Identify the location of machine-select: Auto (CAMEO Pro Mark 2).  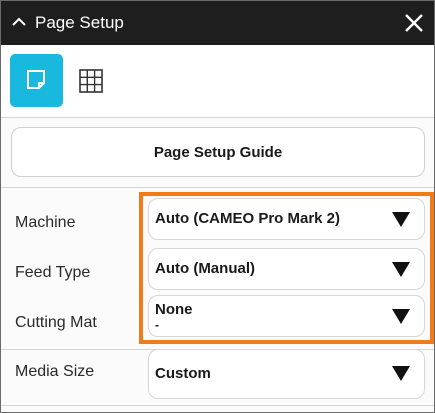
(286, 219).